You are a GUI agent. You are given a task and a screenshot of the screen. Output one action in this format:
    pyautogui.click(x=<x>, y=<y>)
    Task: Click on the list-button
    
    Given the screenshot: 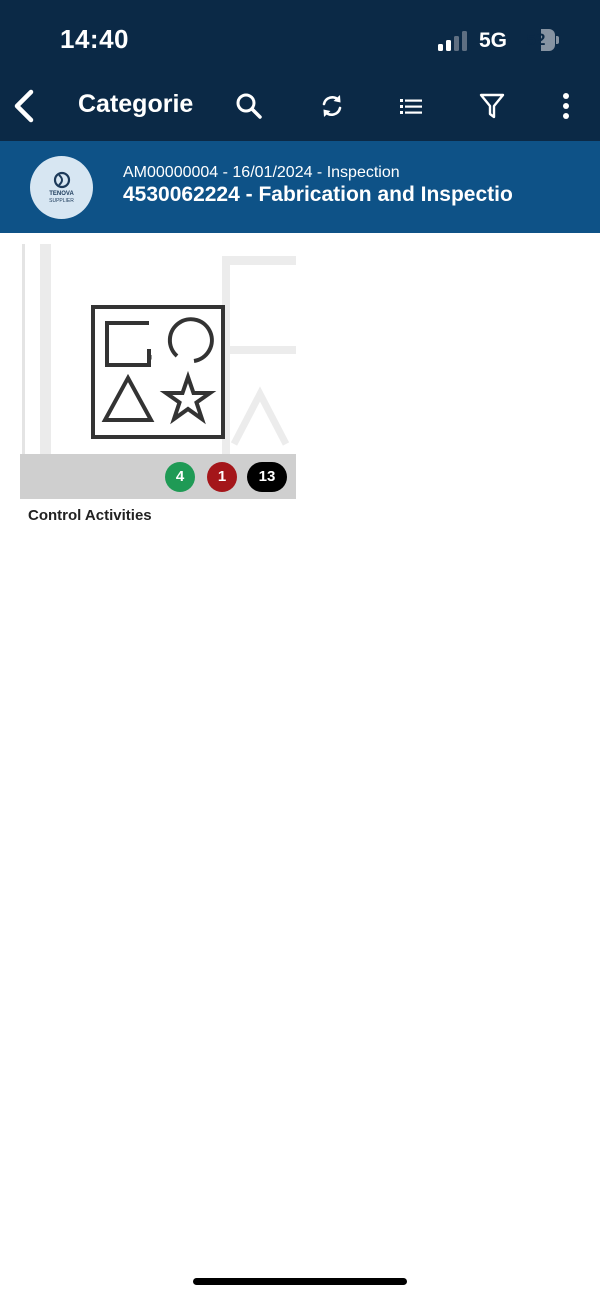 What is the action you would take?
    pyautogui.click(x=411, y=106)
    